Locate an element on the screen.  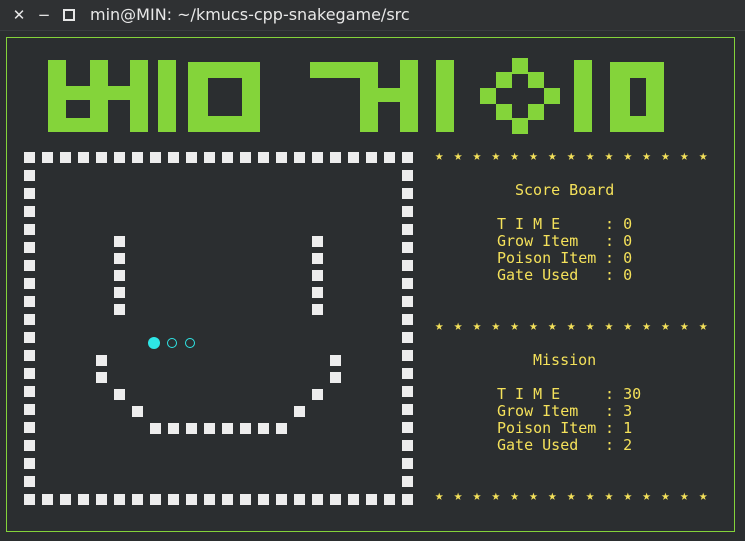
score-grow-value: 0 is located at coordinates (628, 241).